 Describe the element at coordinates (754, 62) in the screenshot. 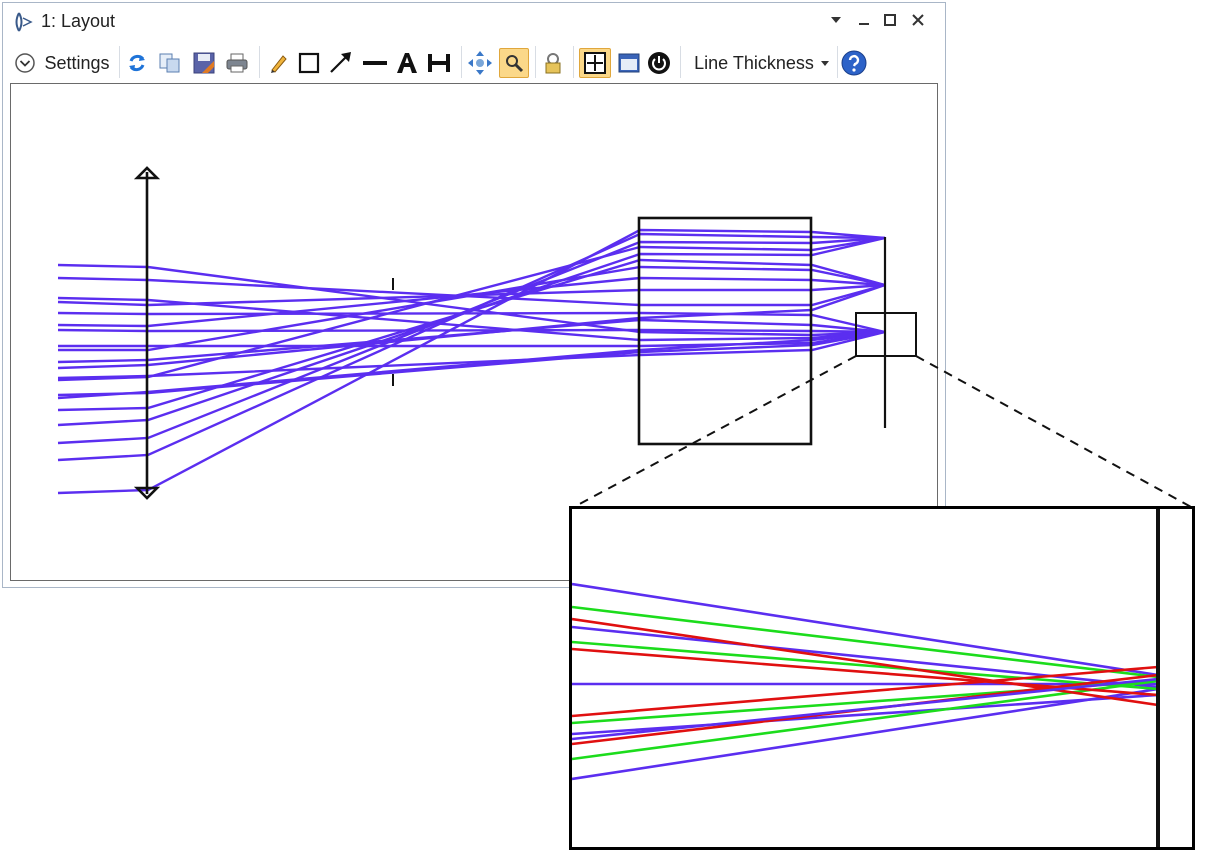

I see `line-thickness-label: Line Thickness` at that location.